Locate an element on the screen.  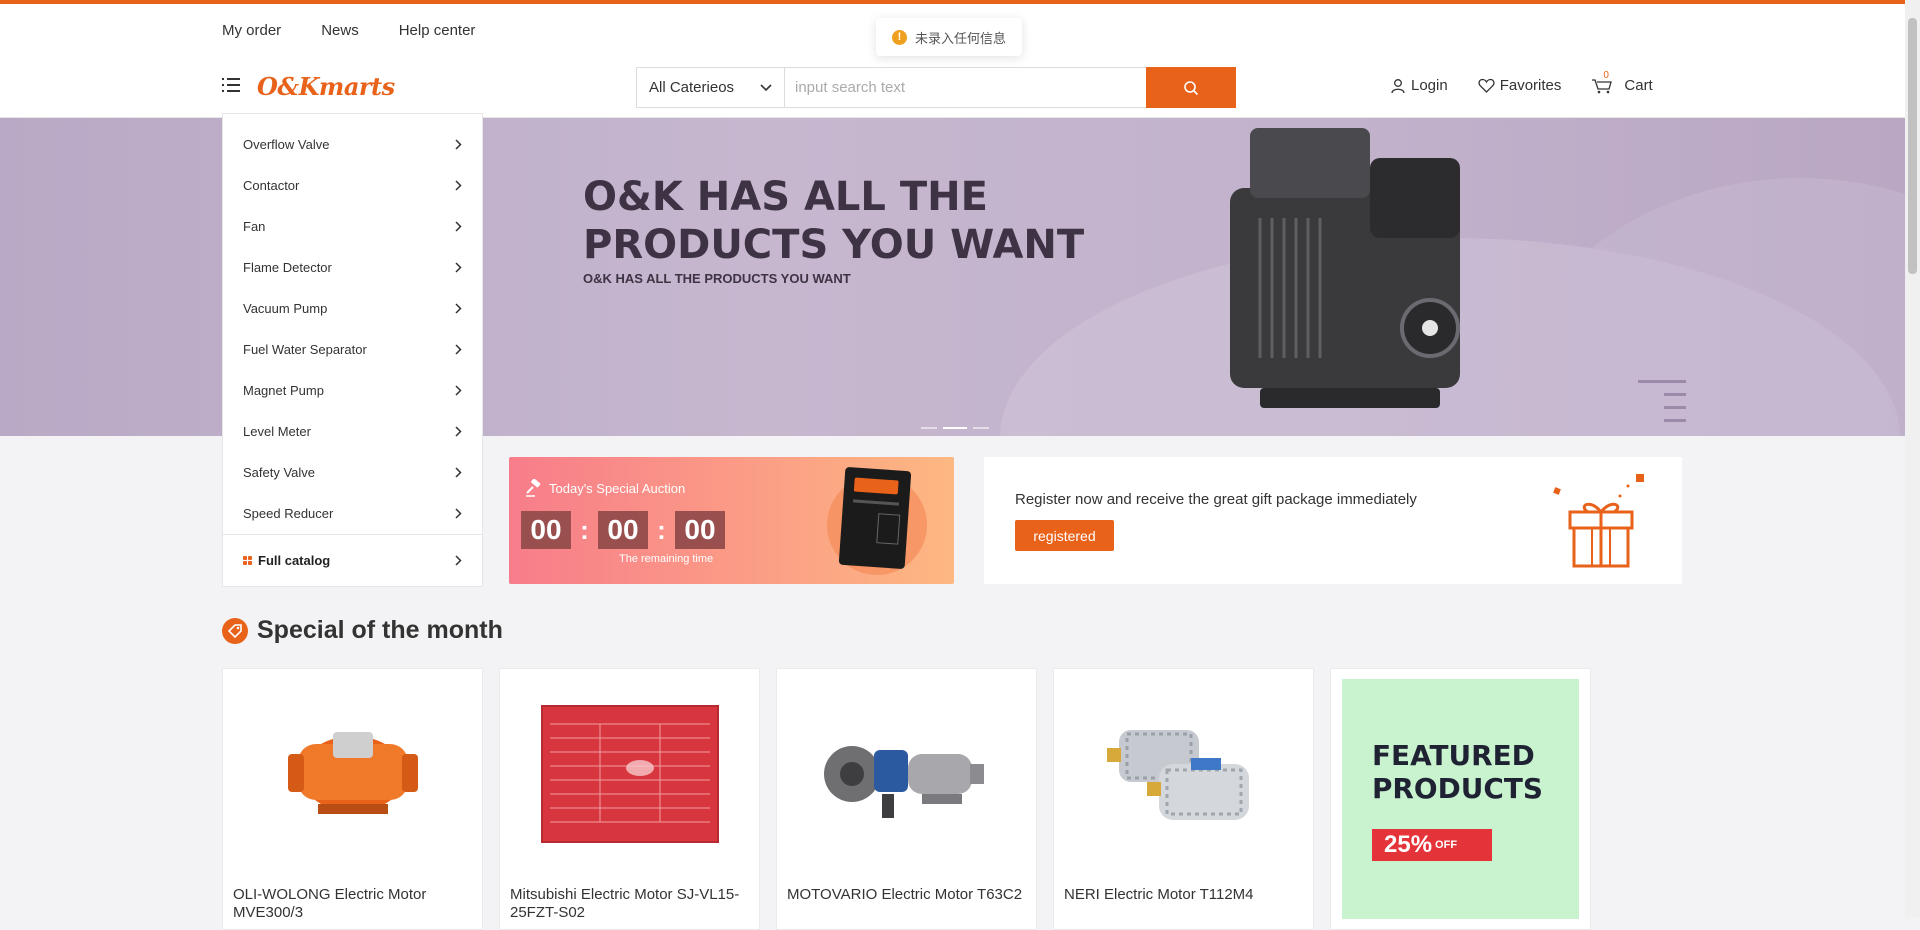
sidebar-item-contactor: Contactor is located at coordinates (352, 185).